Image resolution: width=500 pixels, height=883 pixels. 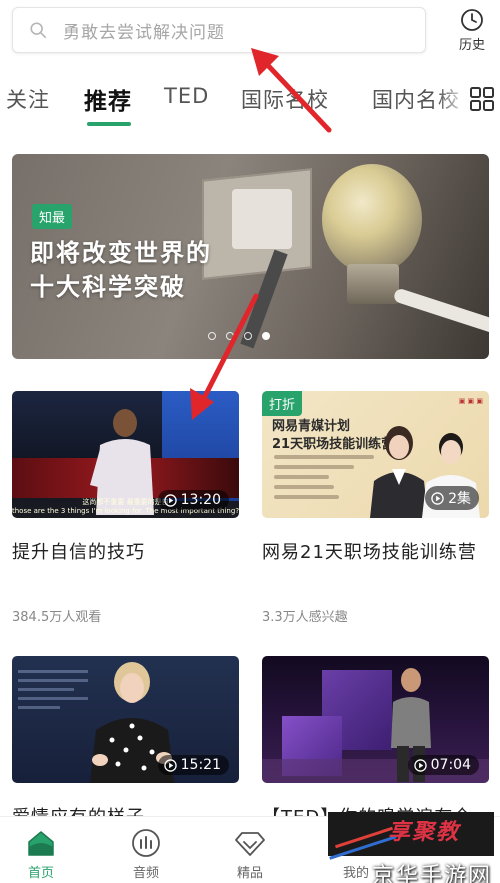 I want to click on active-tab-indicator, so click(x=109, y=124).